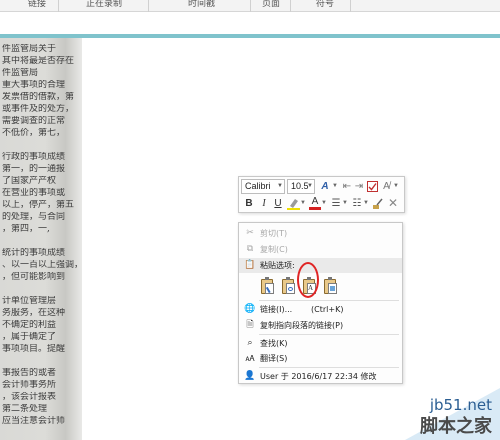 The height and width of the screenshot is (440, 500). I want to click on font-name-value: Calibri, so click(258, 186).